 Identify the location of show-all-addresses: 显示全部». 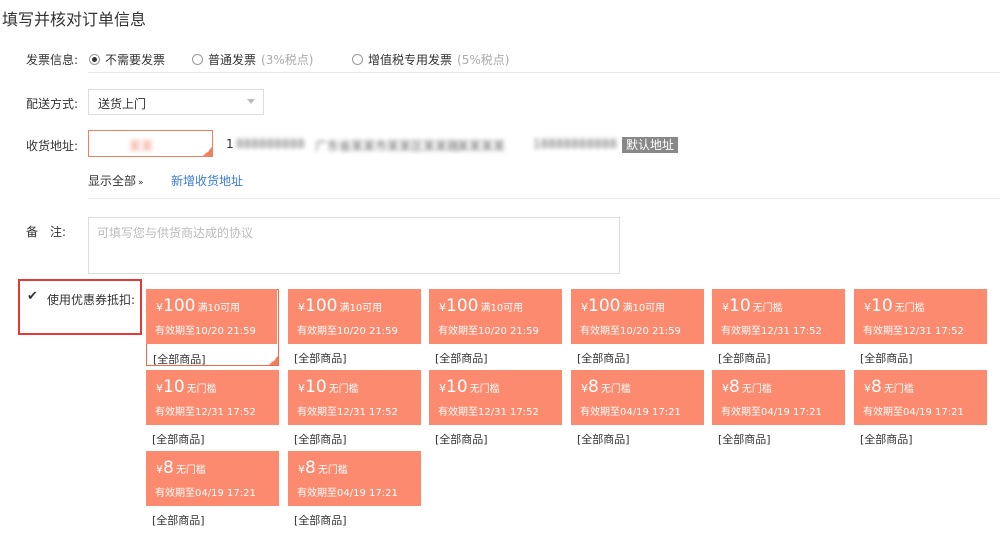
(116, 180).